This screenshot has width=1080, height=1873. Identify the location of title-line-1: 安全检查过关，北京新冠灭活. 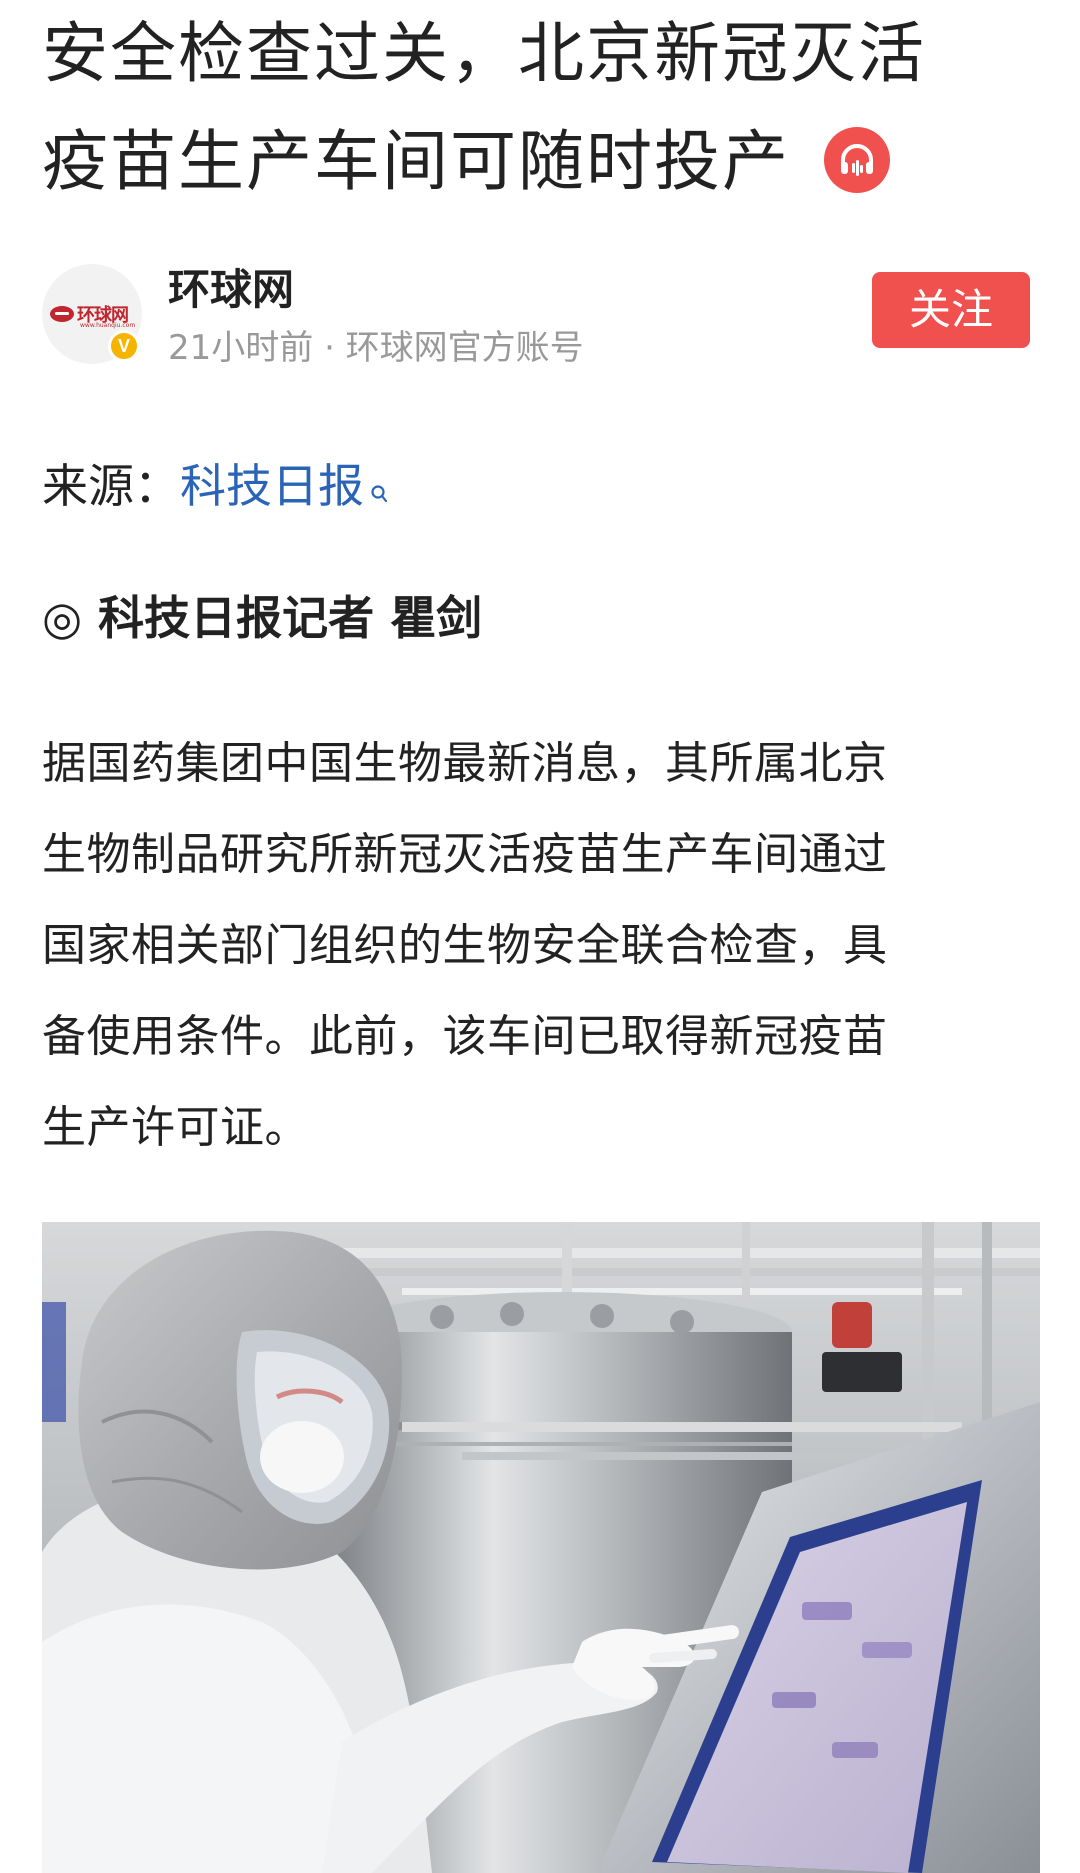
(484, 53).